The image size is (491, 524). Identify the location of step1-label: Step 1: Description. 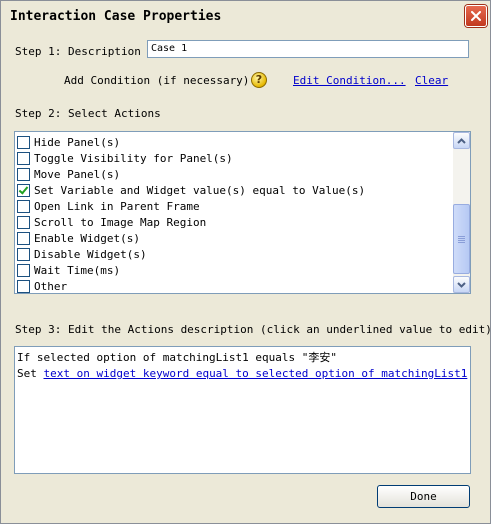
(78, 51).